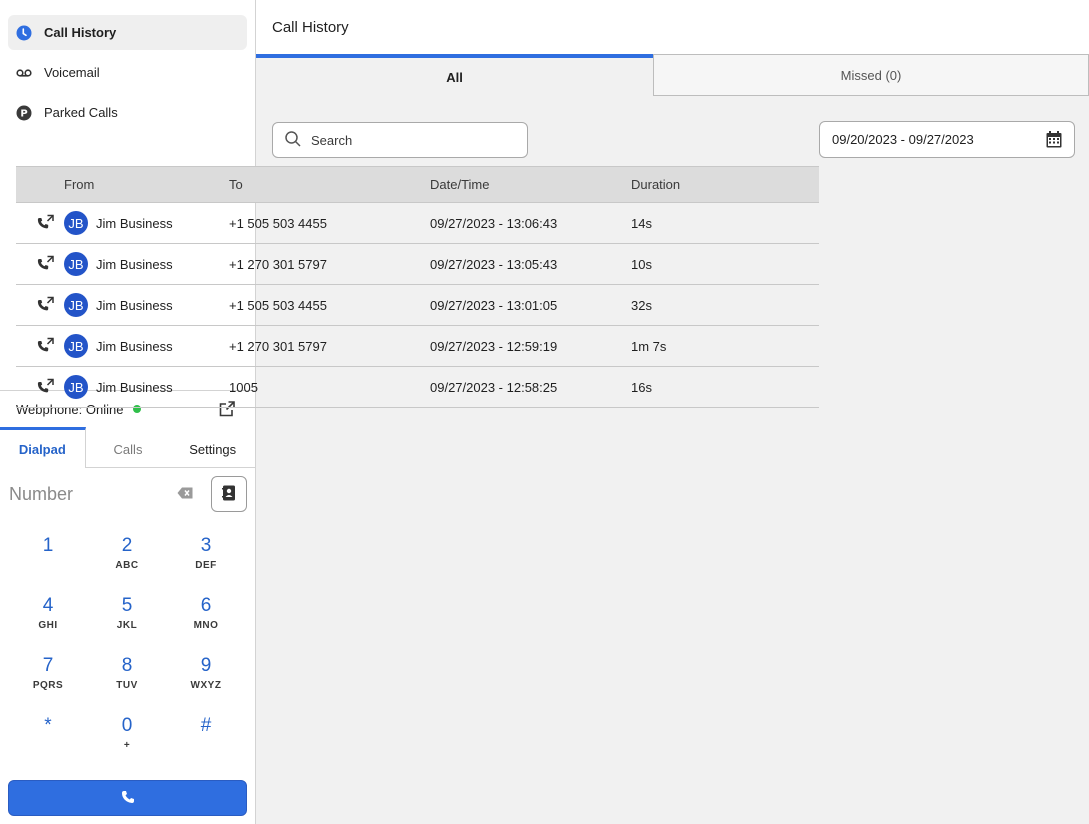 This screenshot has height=824, width=1089. Describe the element at coordinates (127, 685) in the screenshot. I see `key-letters: TUV` at that location.